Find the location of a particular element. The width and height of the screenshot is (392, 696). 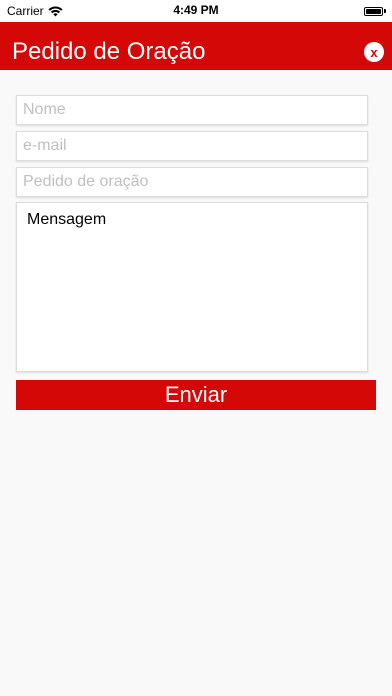

app-header: Pedido de Oração x is located at coordinates (196, 46).